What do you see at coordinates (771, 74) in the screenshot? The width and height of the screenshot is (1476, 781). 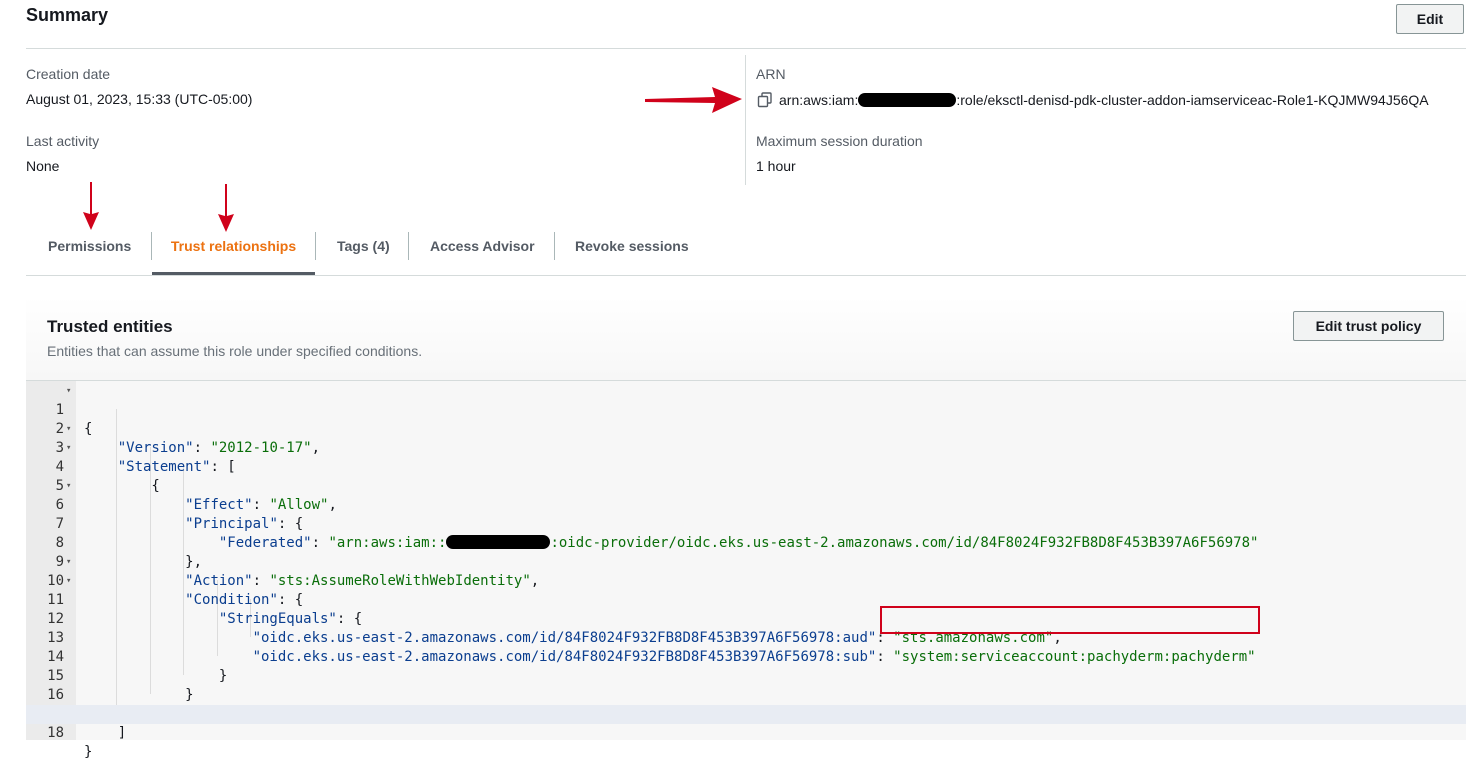 I see `arn-label: ARN` at bounding box center [771, 74].